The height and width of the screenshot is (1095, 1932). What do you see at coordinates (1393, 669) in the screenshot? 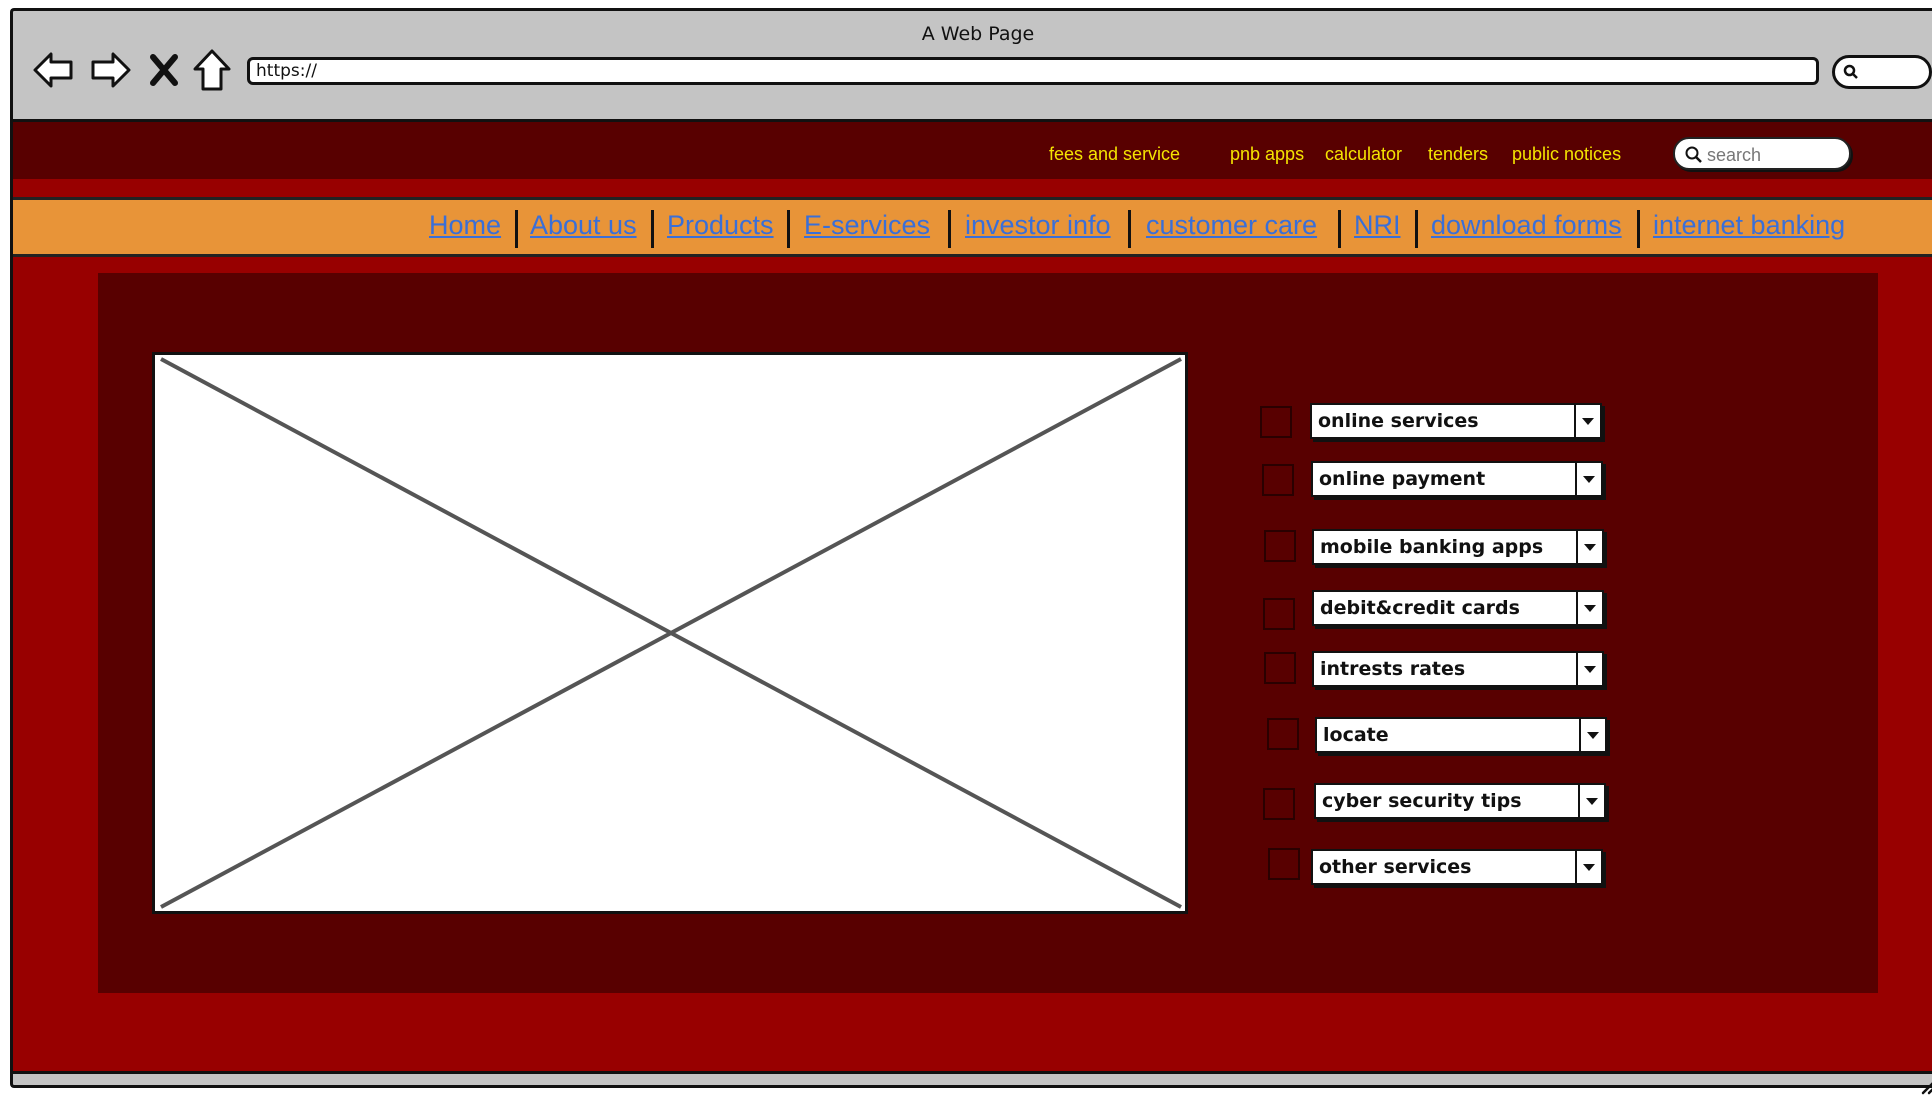
I see `service-dropdown-label: intrests rates` at bounding box center [1393, 669].